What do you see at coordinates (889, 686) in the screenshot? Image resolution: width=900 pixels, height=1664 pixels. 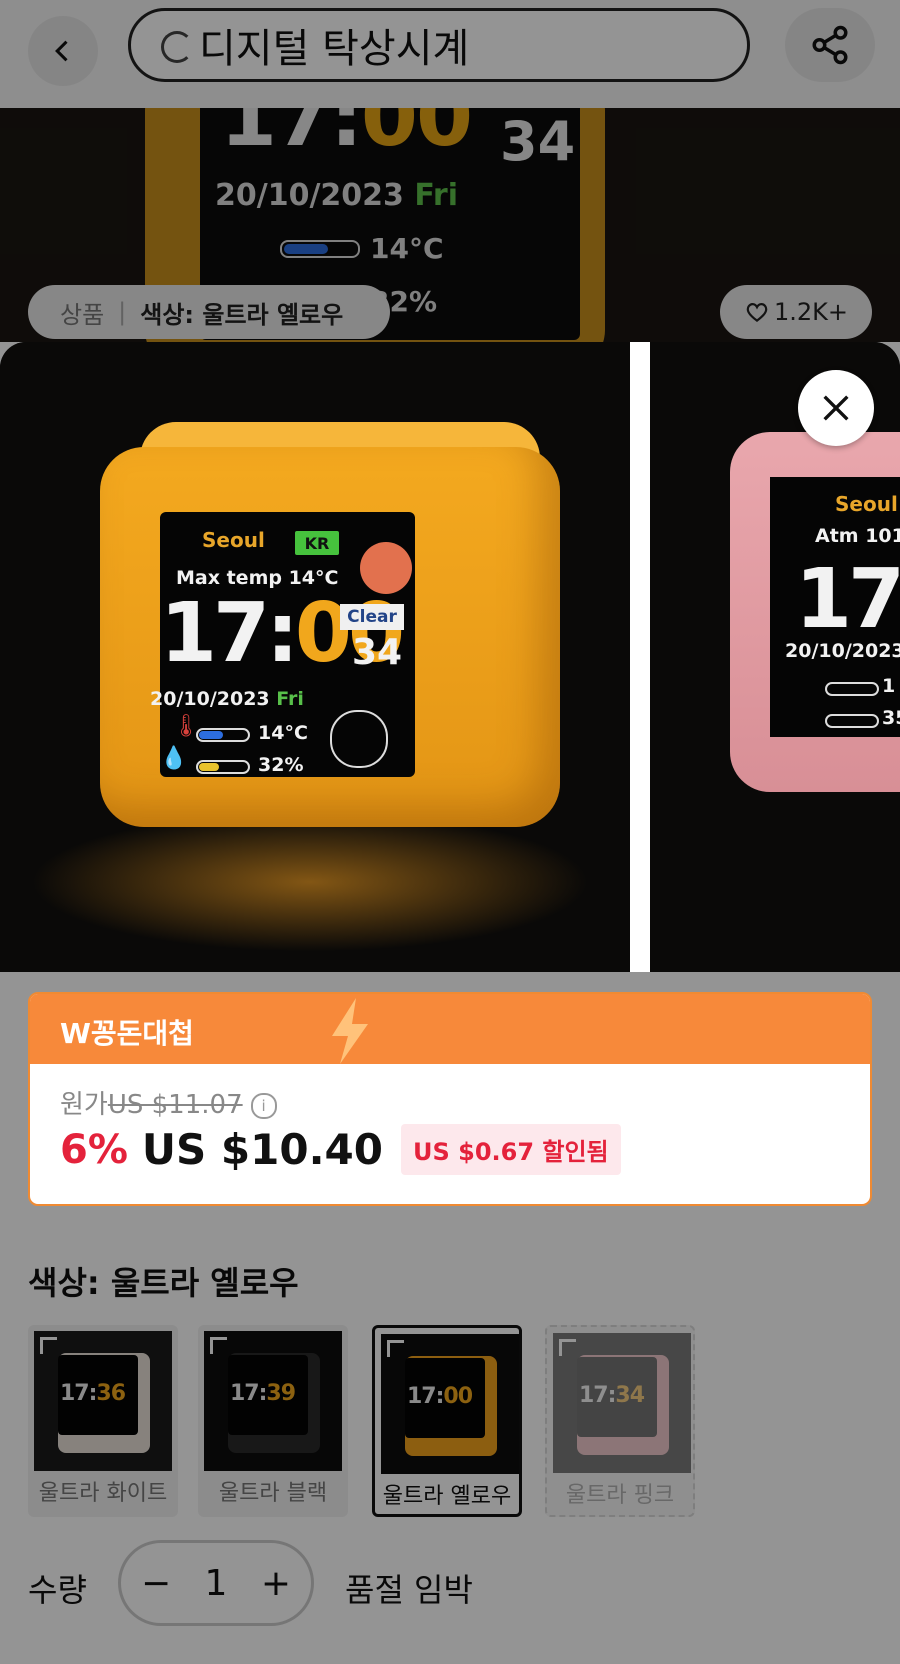 I see `temp-value: 1` at bounding box center [889, 686].